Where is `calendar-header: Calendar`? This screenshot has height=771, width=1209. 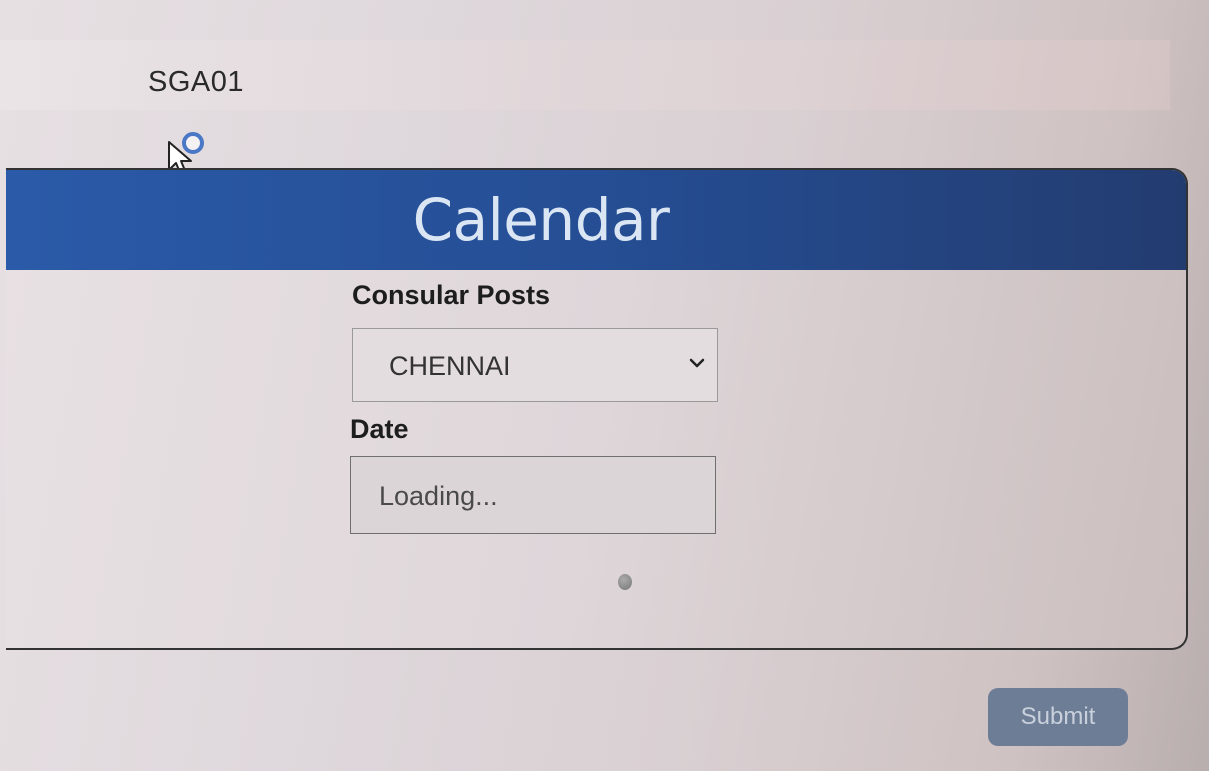 calendar-header: Calendar is located at coordinates (596, 220).